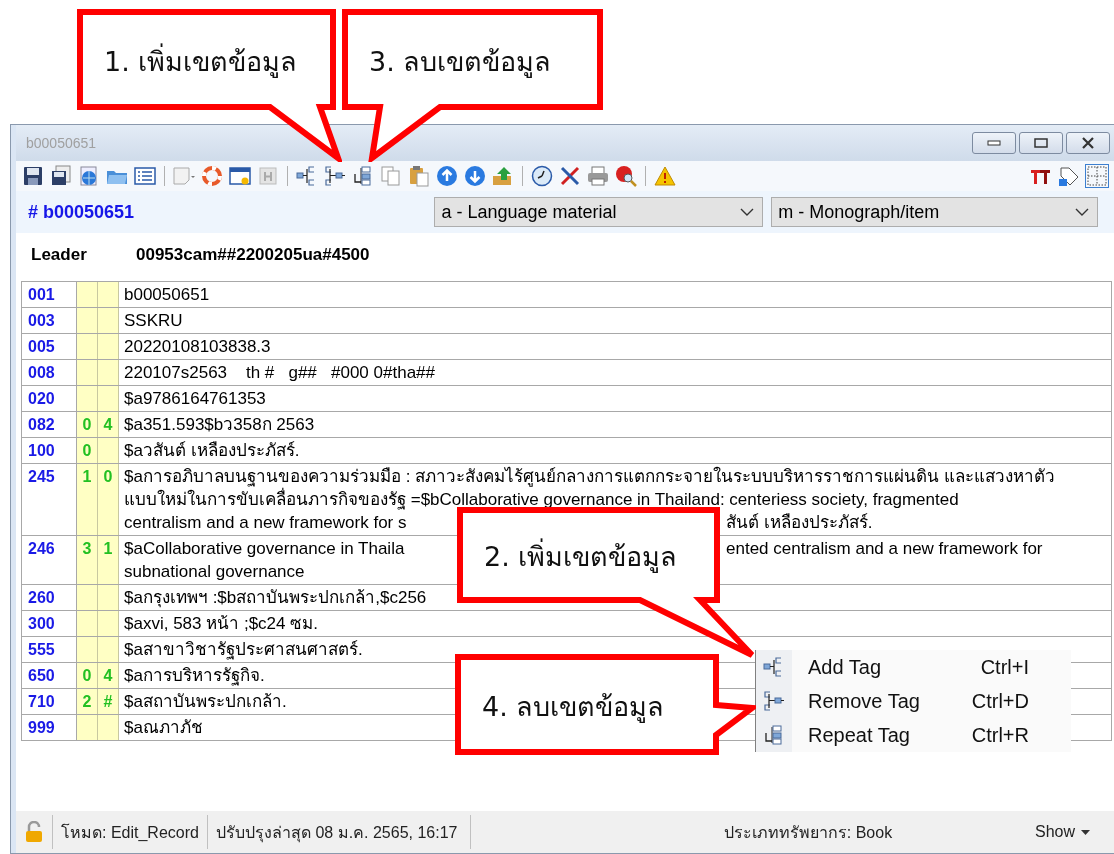  What do you see at coordinates (913, 667) in the screenshot?
I see `menu-item: Add Tag Ctrl+I` at bounding box center [913, 667].